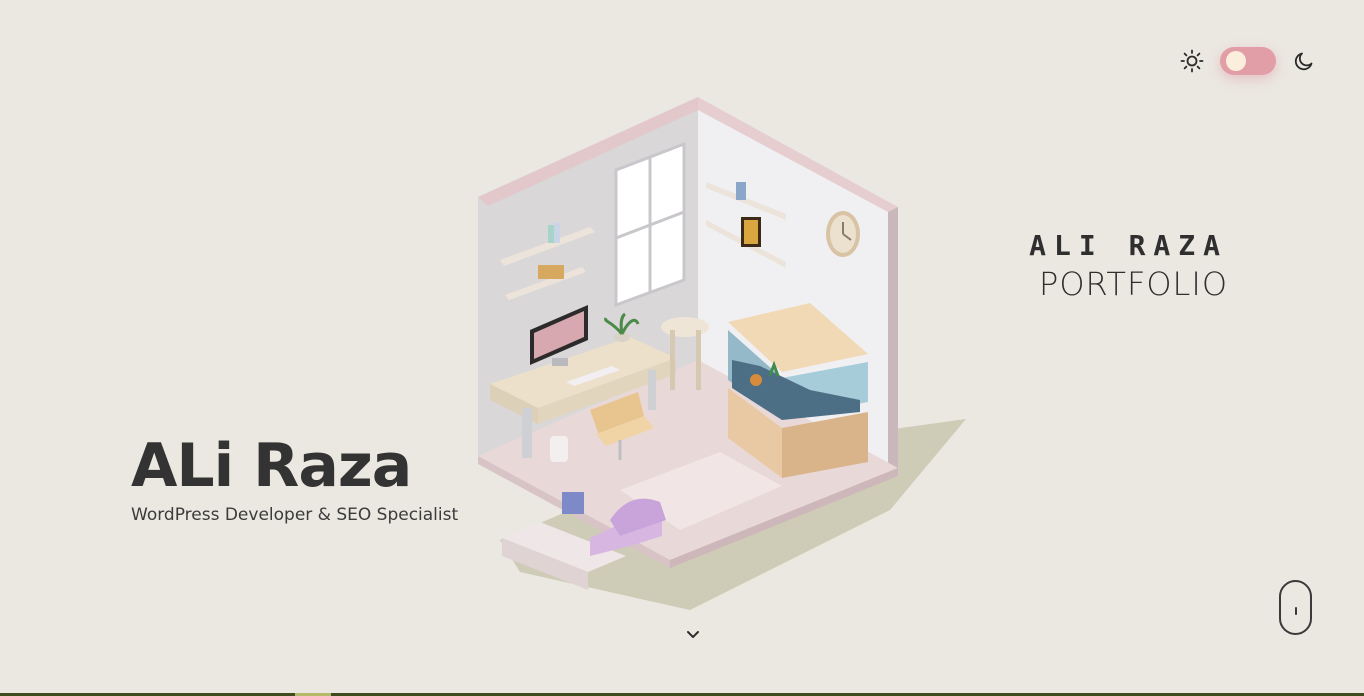 The height and width of the screenshot is (696, 1364). I want to click on moon-icon, so click(1304, 61).